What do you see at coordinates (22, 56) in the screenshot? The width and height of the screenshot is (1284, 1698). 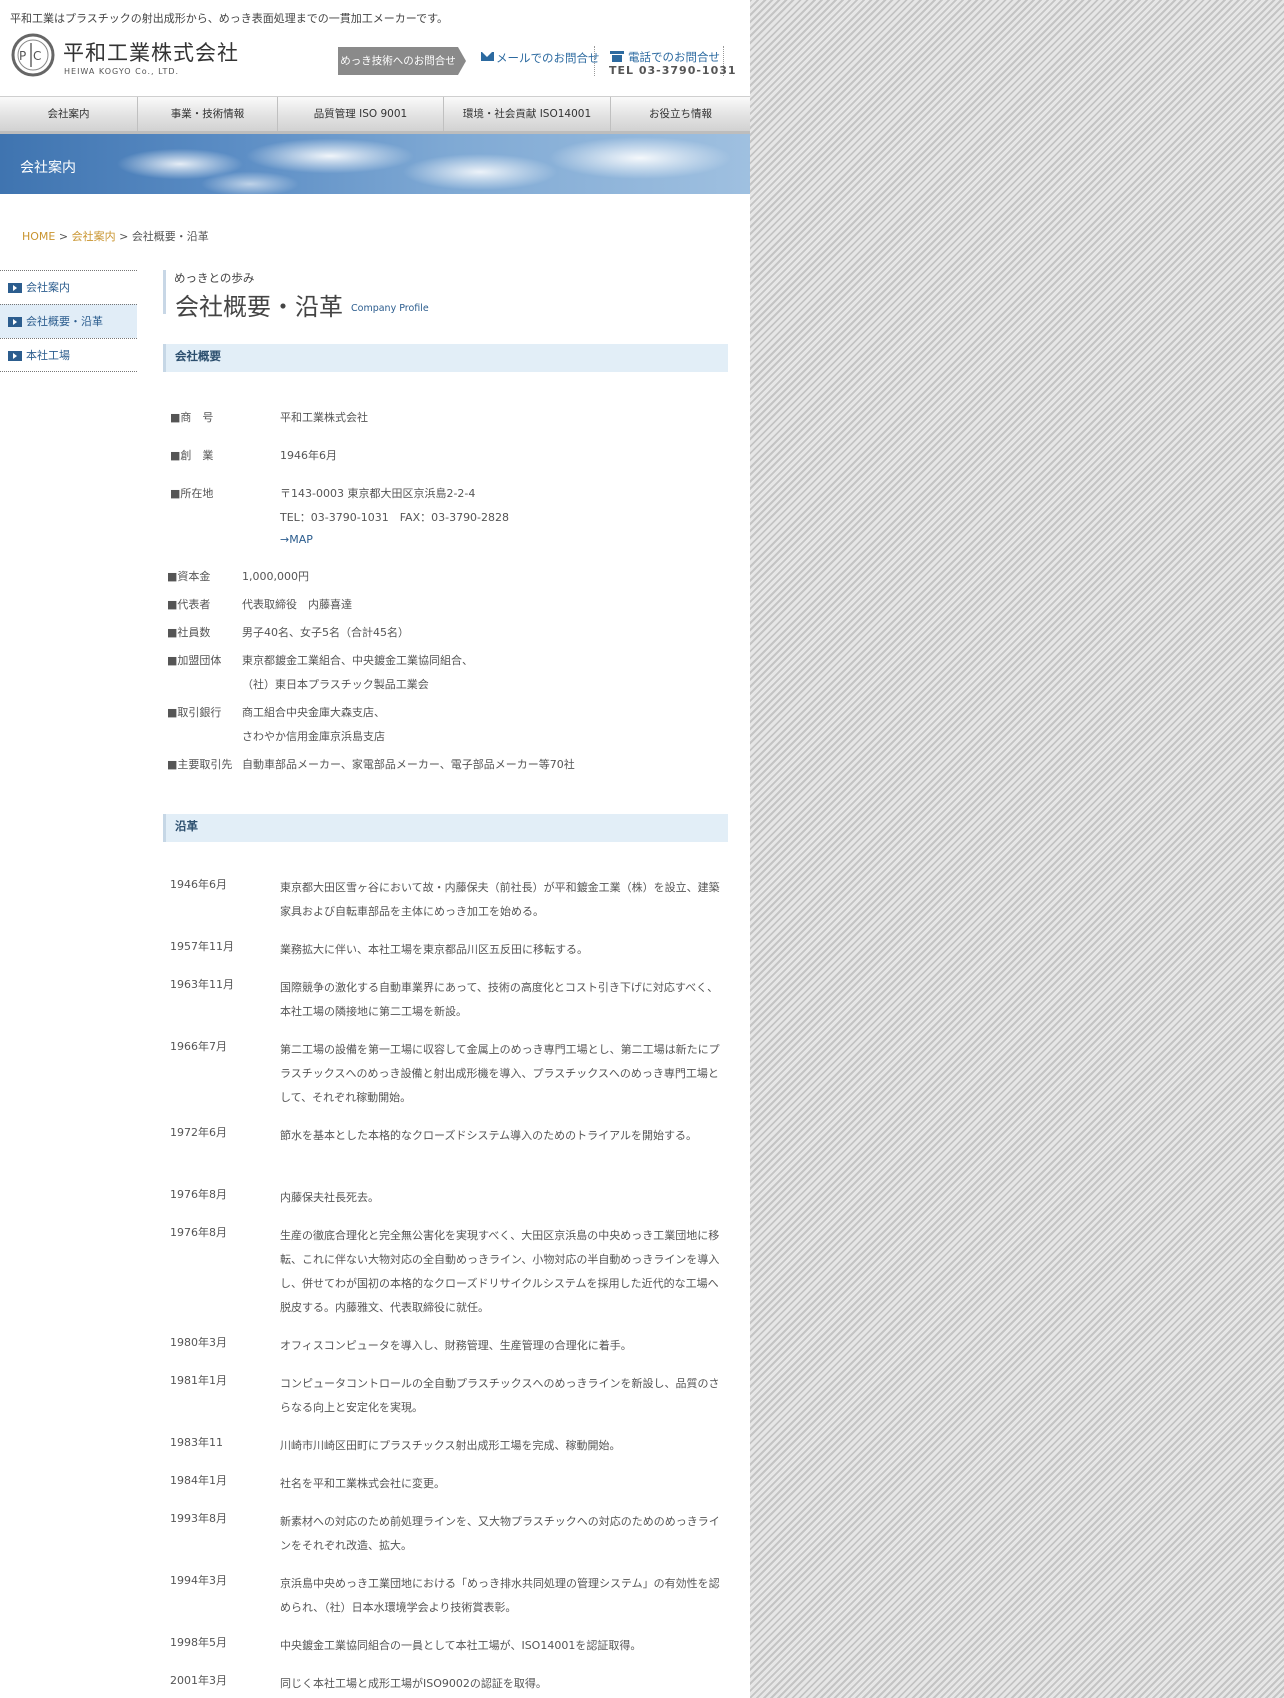 I see `svg-text: P` at bounding box center [22, 56].